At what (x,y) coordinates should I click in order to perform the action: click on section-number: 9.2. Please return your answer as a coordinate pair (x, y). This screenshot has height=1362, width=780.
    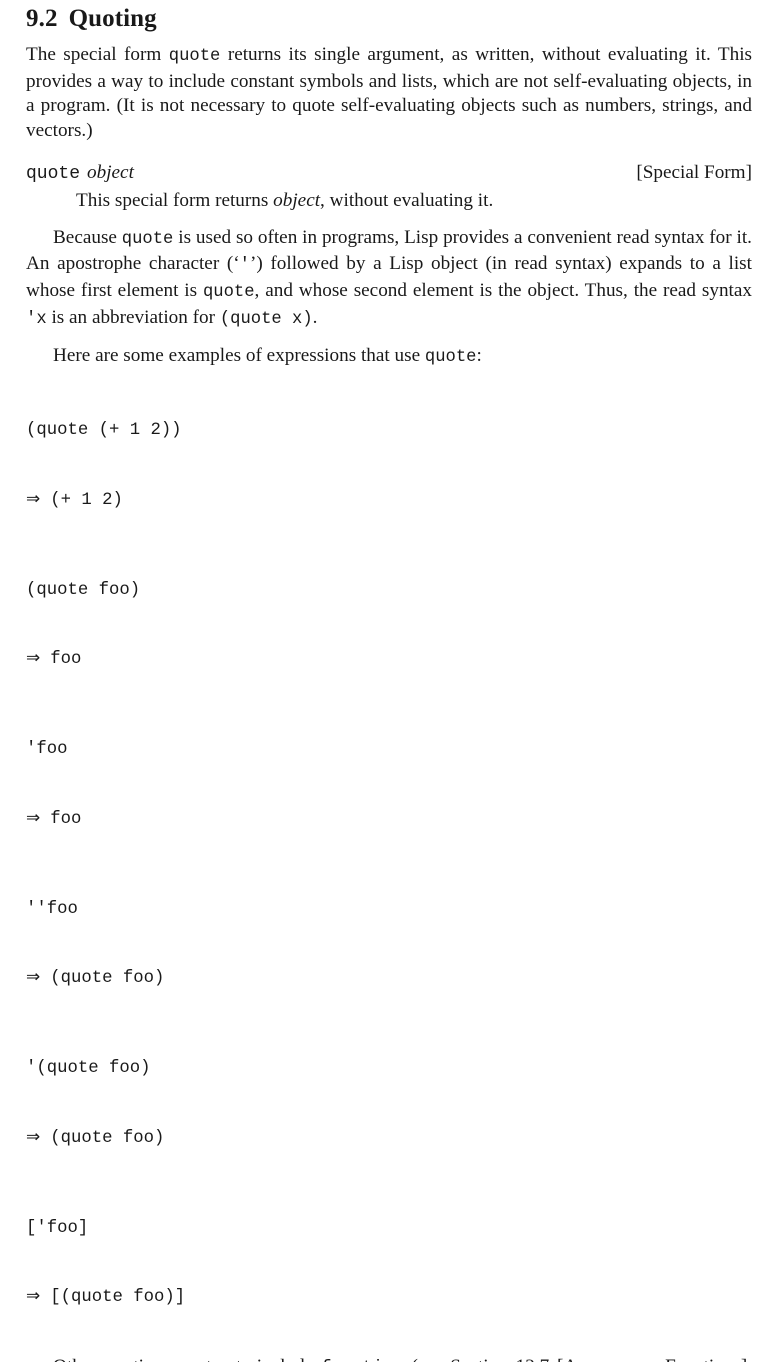
    Looking at the image, I should click on (42, 18).